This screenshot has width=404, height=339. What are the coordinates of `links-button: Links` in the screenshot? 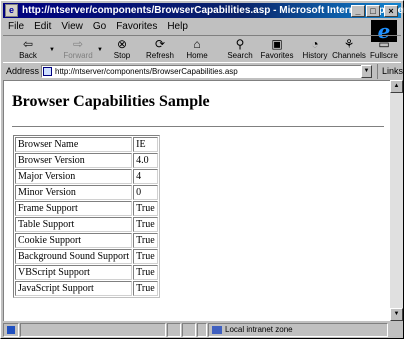 It's located at (390, 71).